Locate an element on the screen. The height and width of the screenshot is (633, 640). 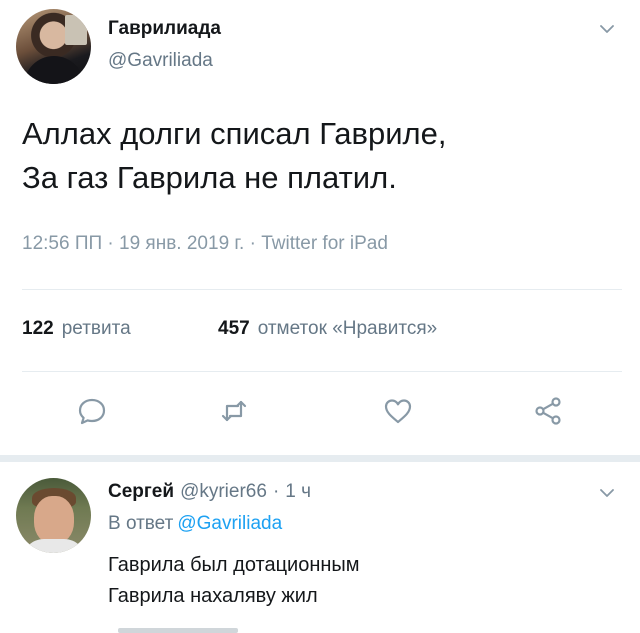
avatar-face is located at coordinates (54, 520).